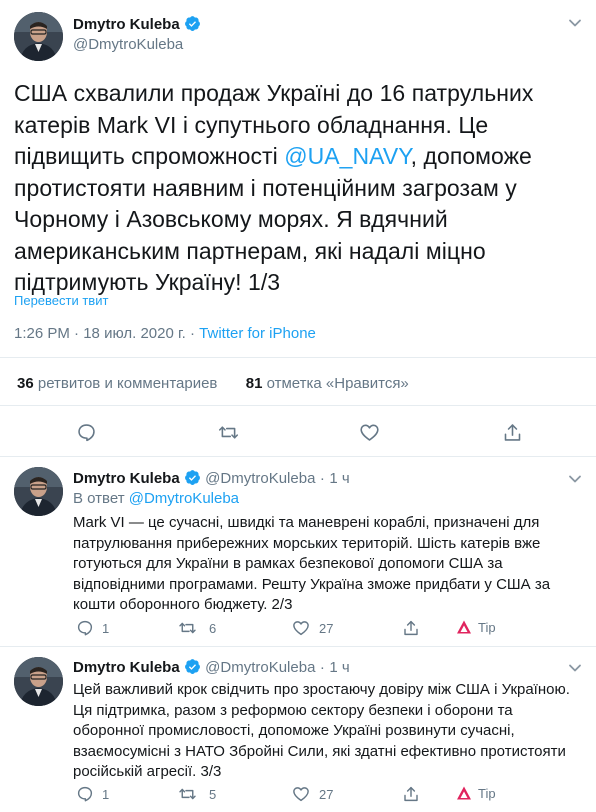 The width and height of the screenshot is (596, 812). I want to click on reply-to: В ответ @DmytroKuleba, so click(156, 498).